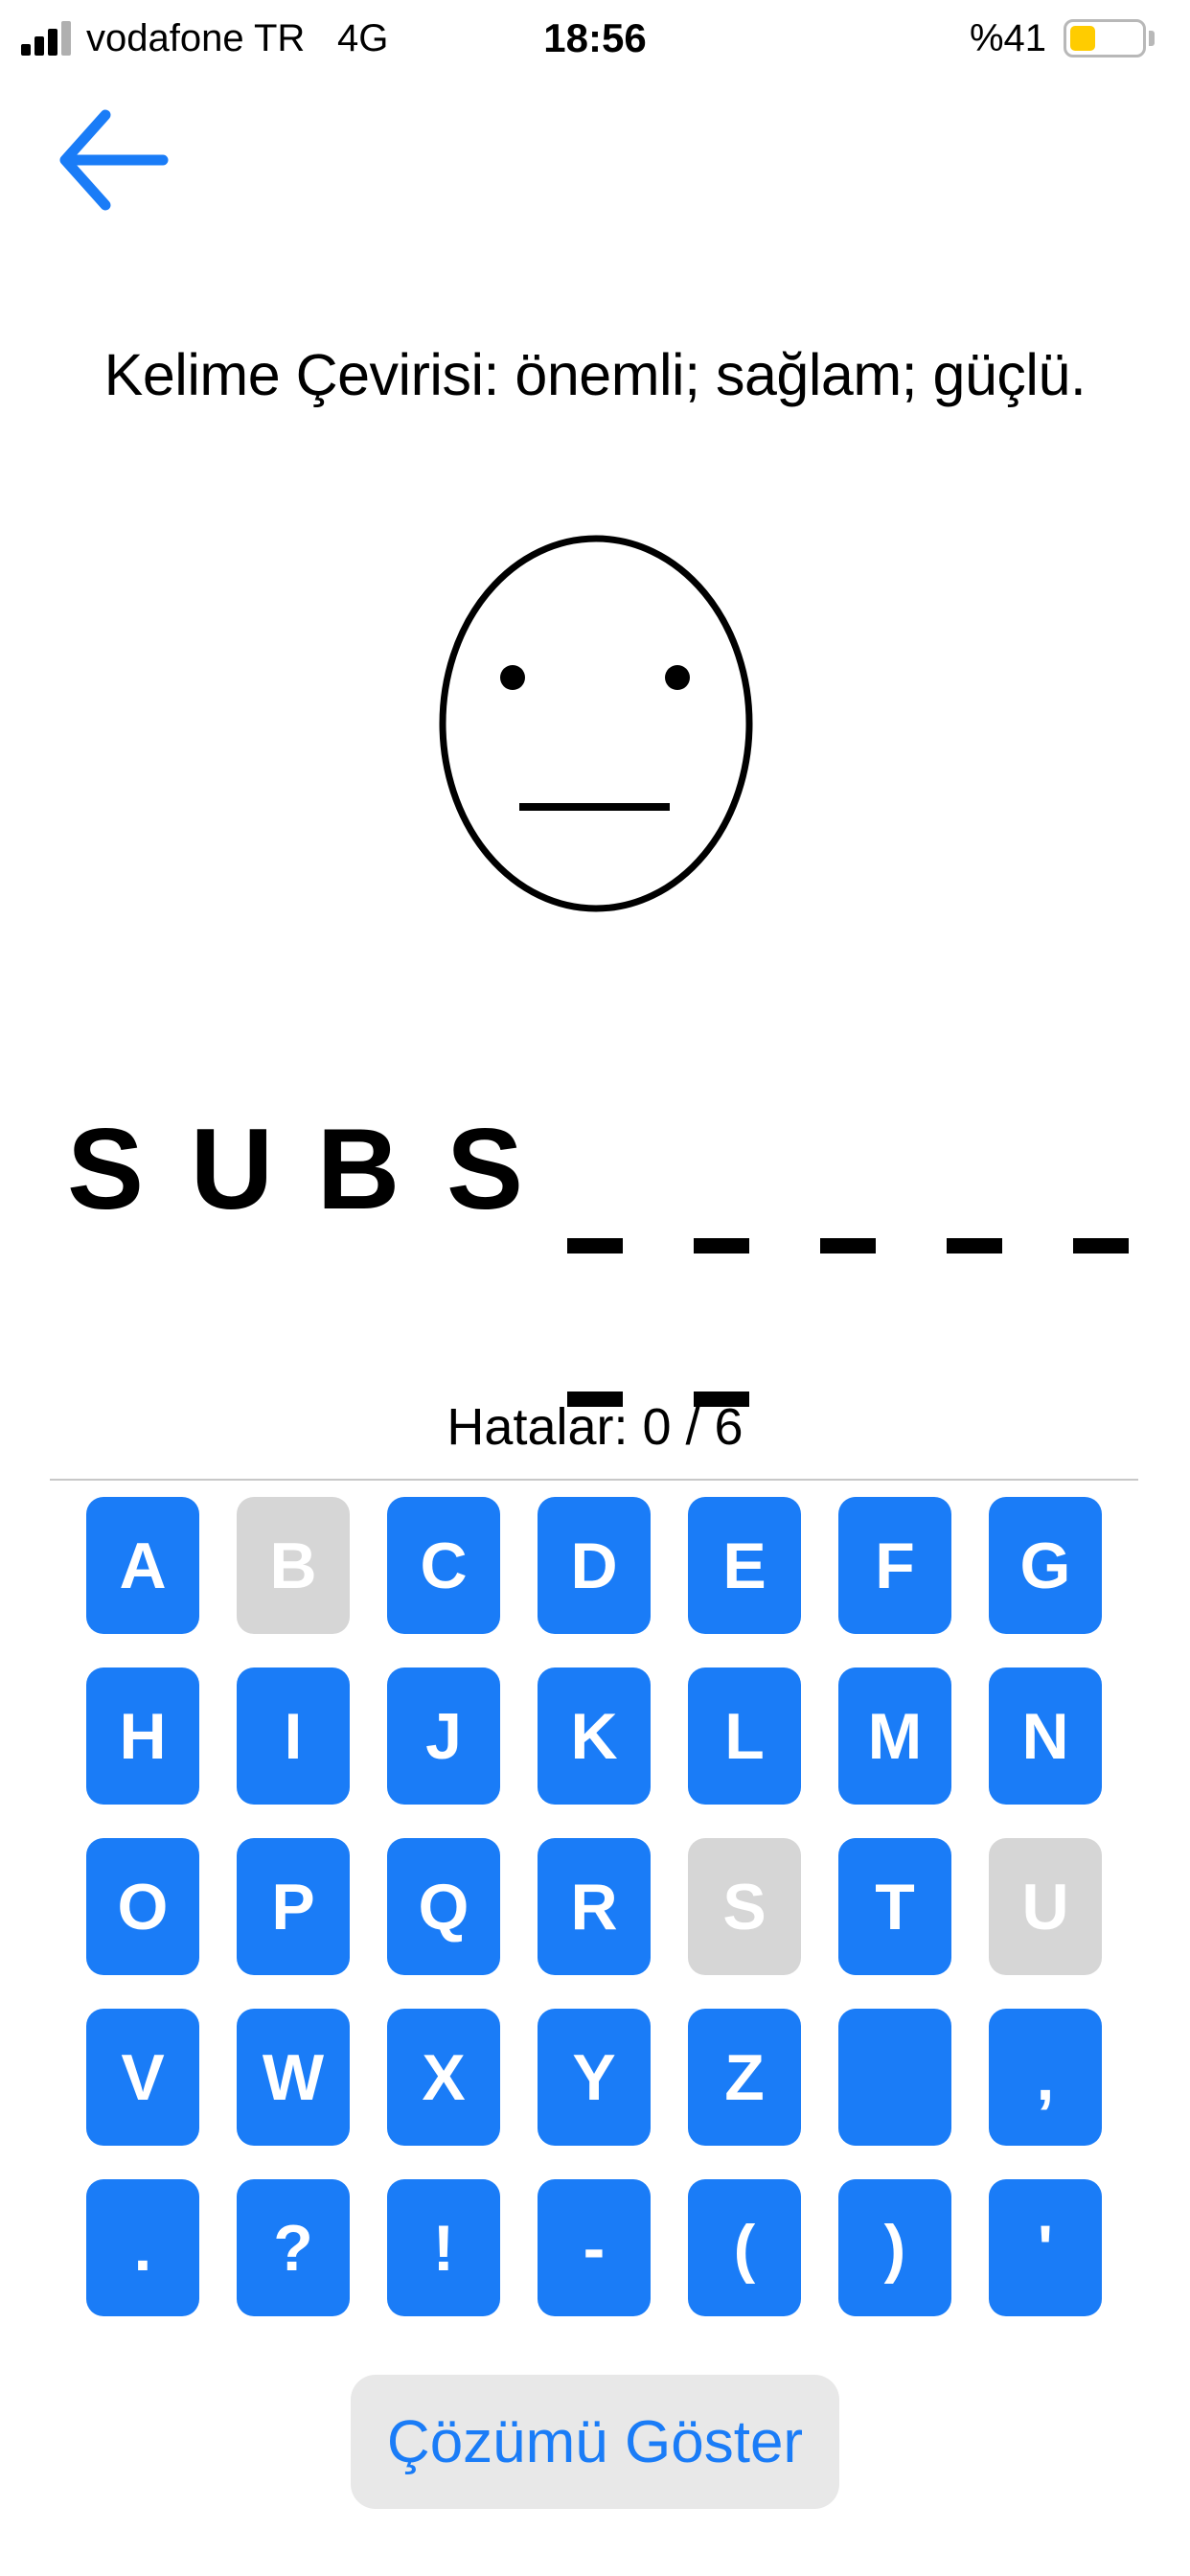 The height and width of the screenshot is (2576, 1190). Describe the element at coordinates (444, 1906) in the screenshot. I see `key-q: Q` at that location.